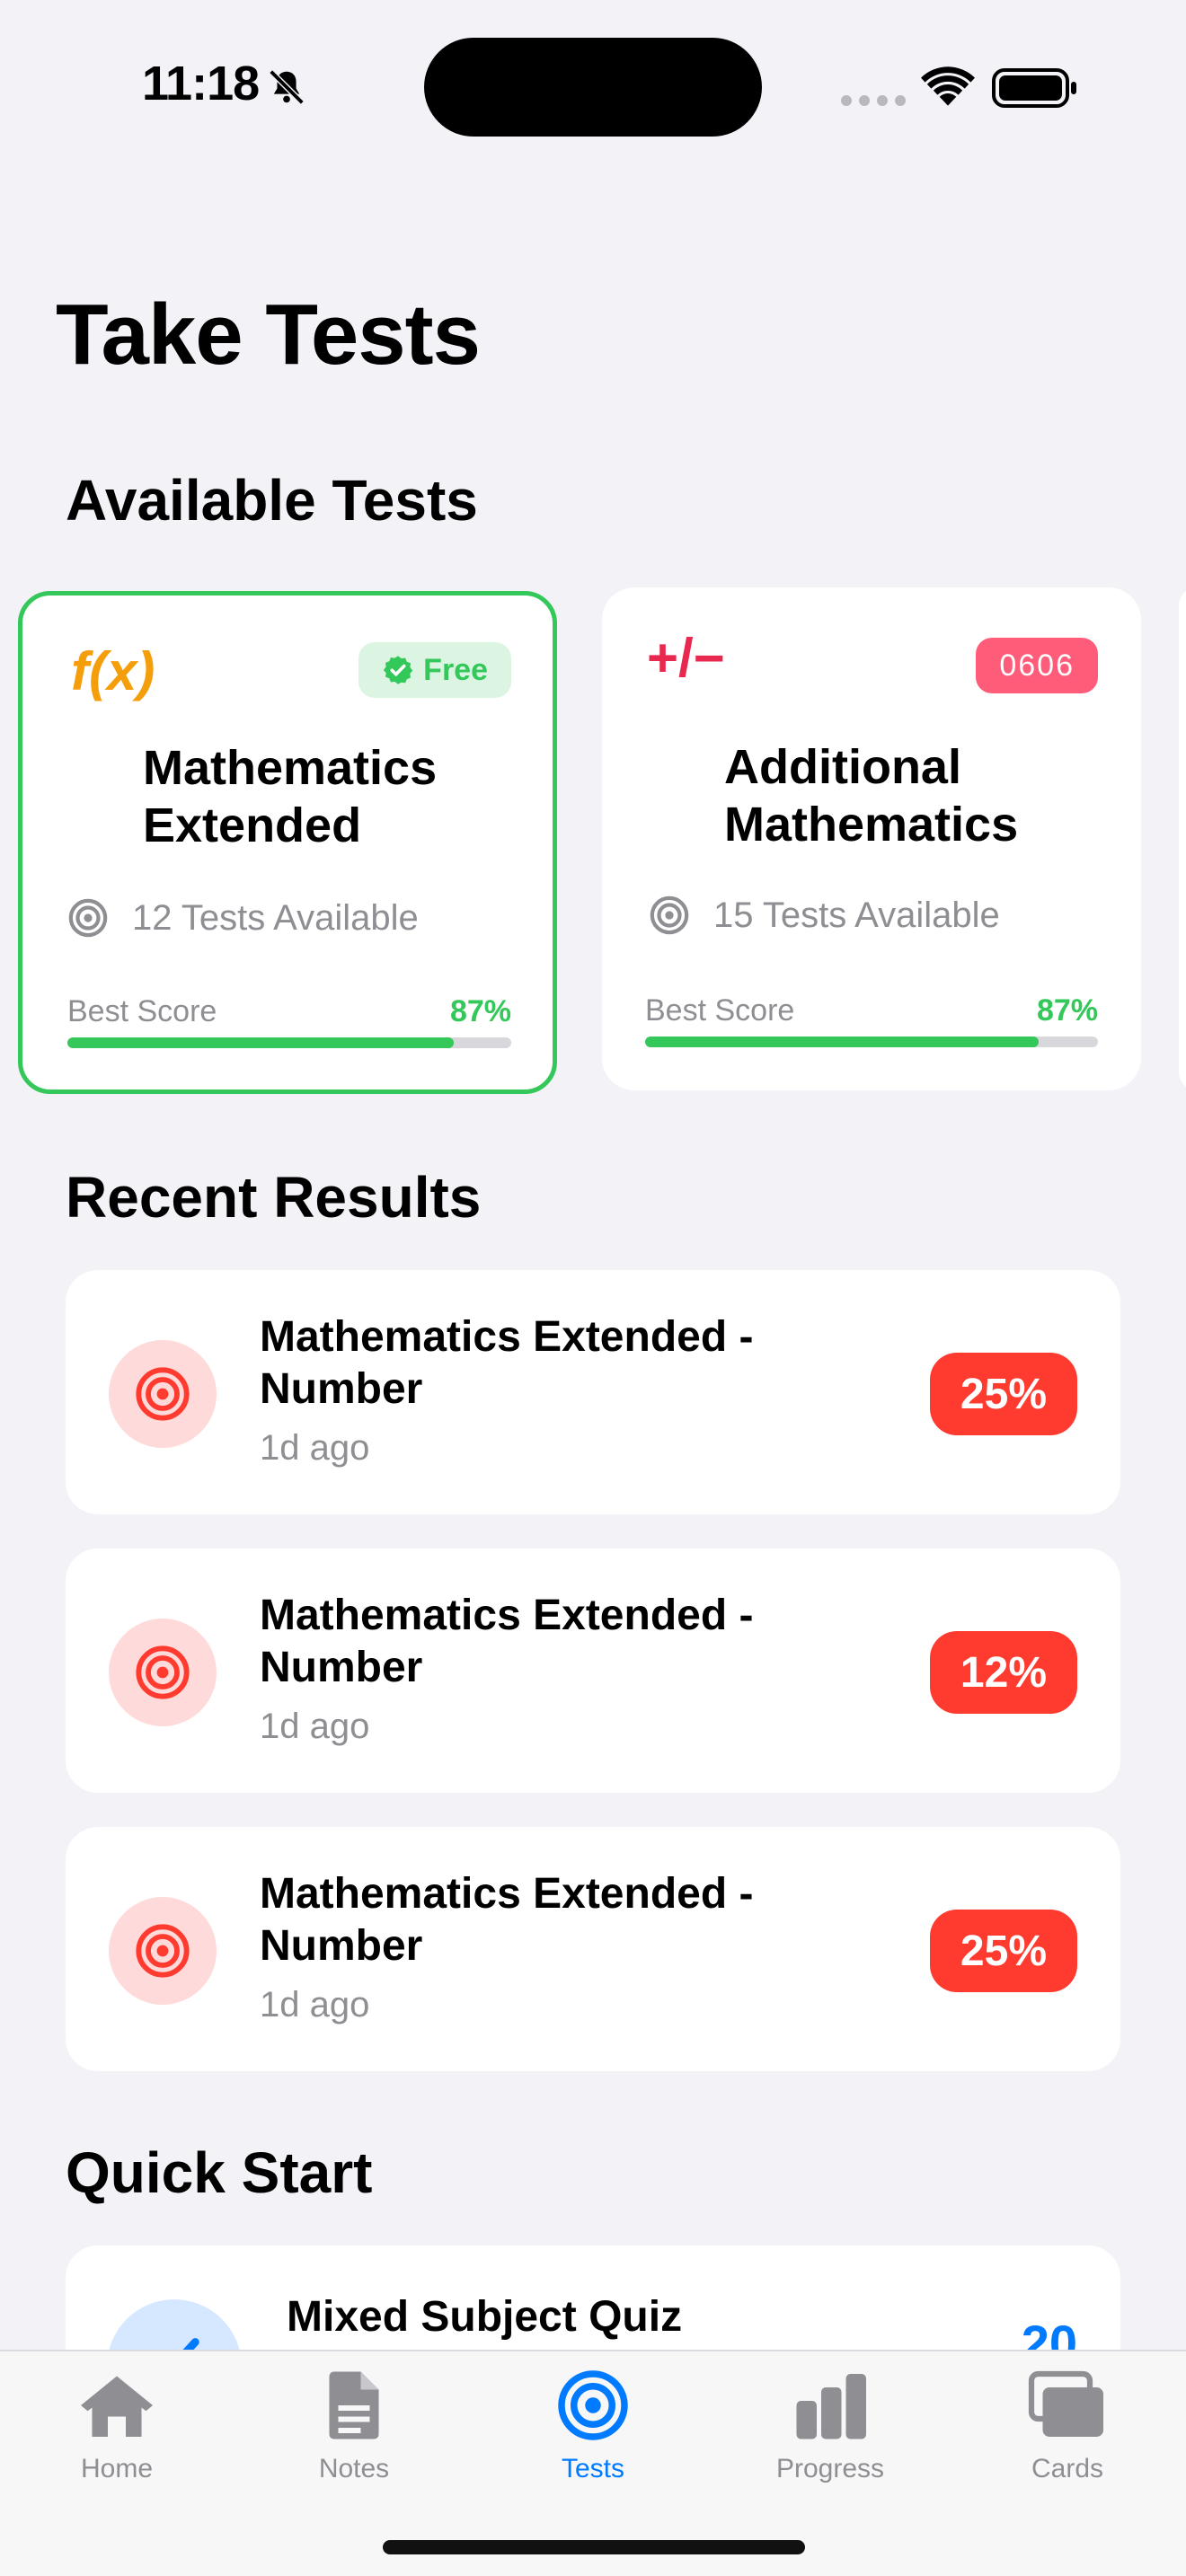 The image size is (1186, 2576). I want to click on quick-start-title: Mixed Subject Quiz, so click(485, 2317).